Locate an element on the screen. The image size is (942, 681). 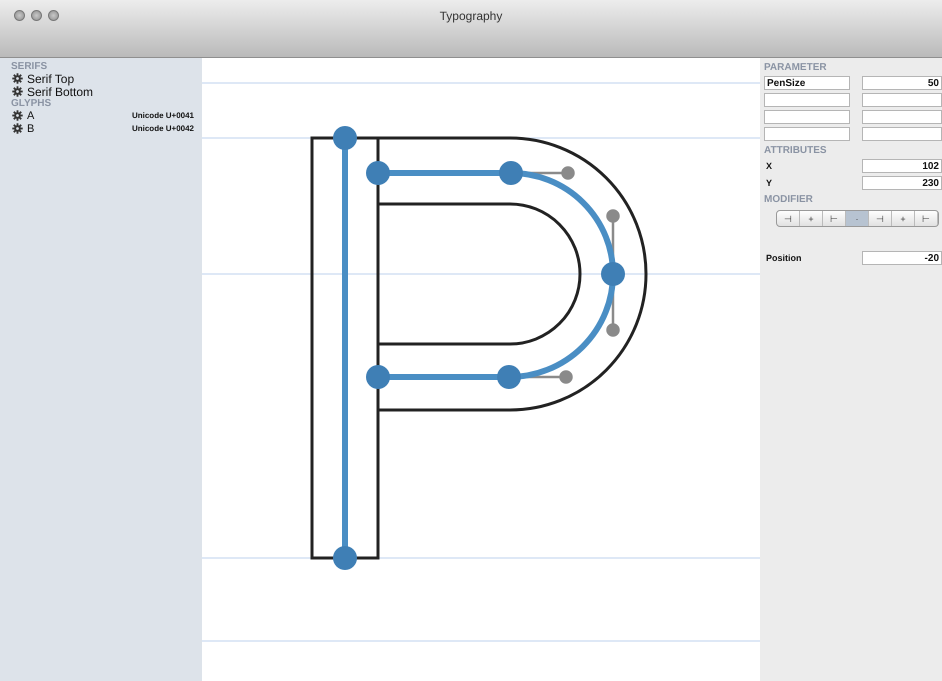
sidebar-item: B is located at coordinates (77, 128).